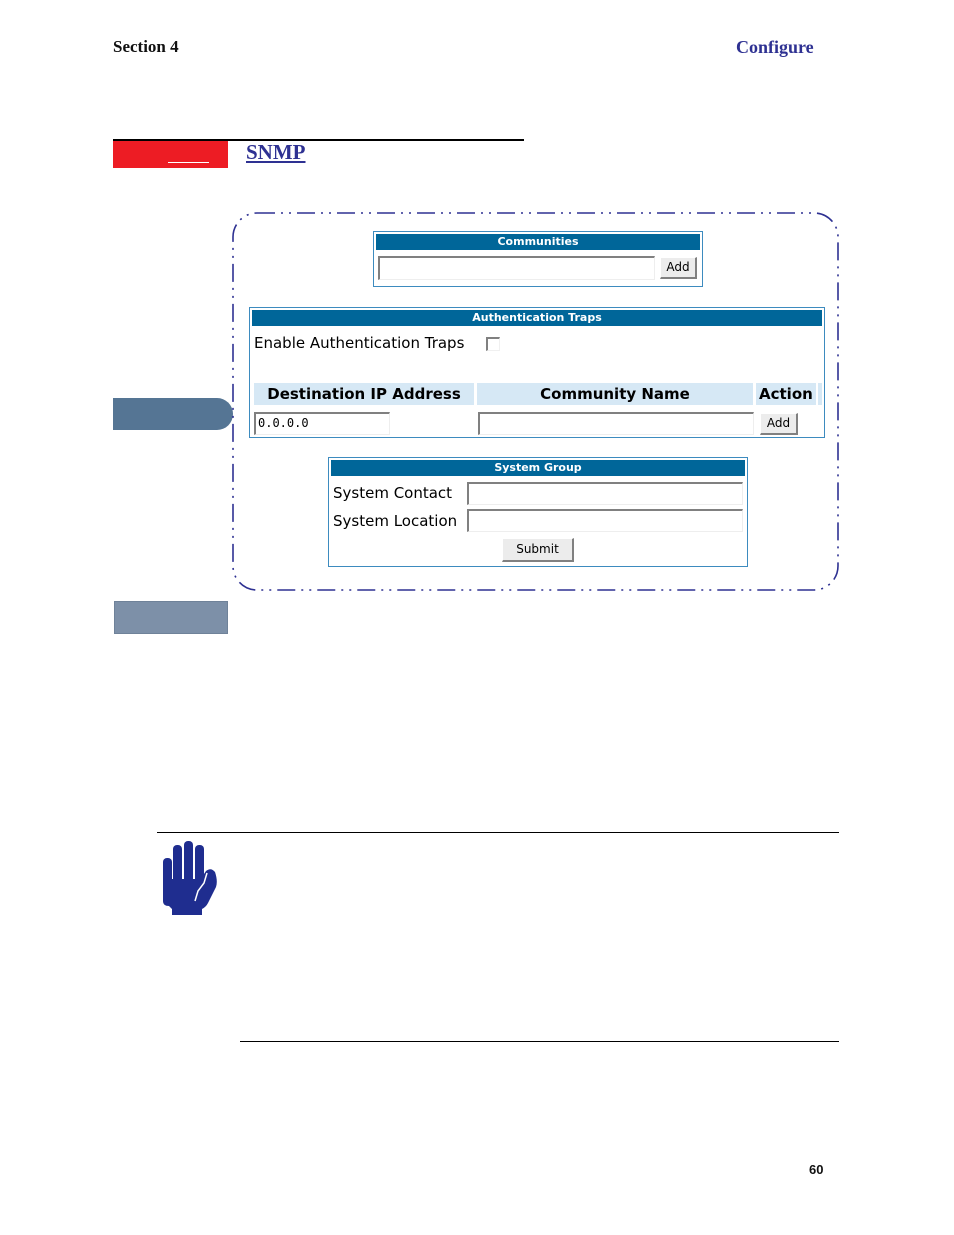 Image resolution: width=954 pixels, height=1235 pixels. I want to click on community-input, so click(516, 268).